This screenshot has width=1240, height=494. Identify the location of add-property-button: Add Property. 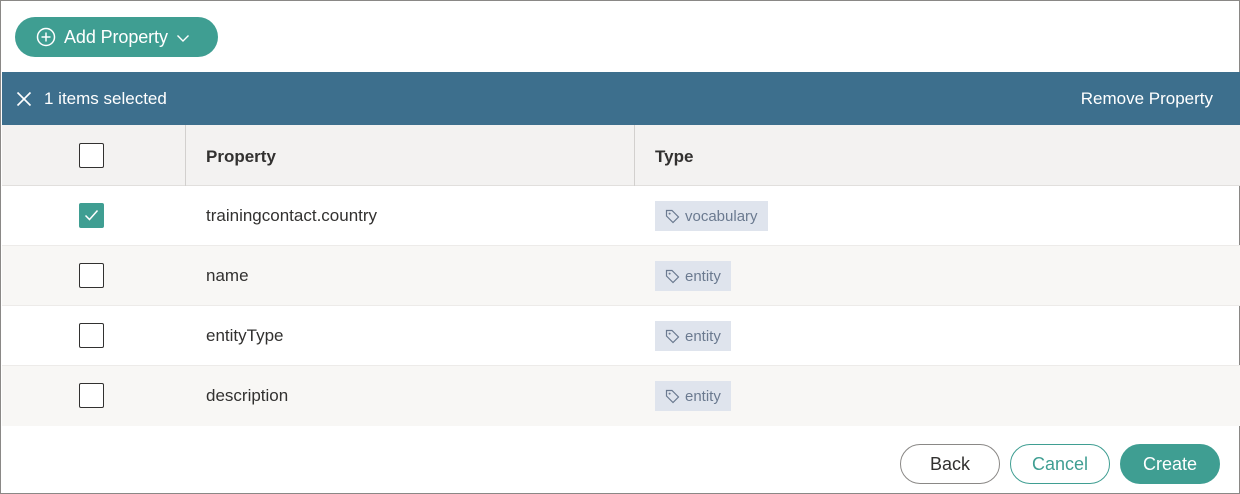
(116, 37).